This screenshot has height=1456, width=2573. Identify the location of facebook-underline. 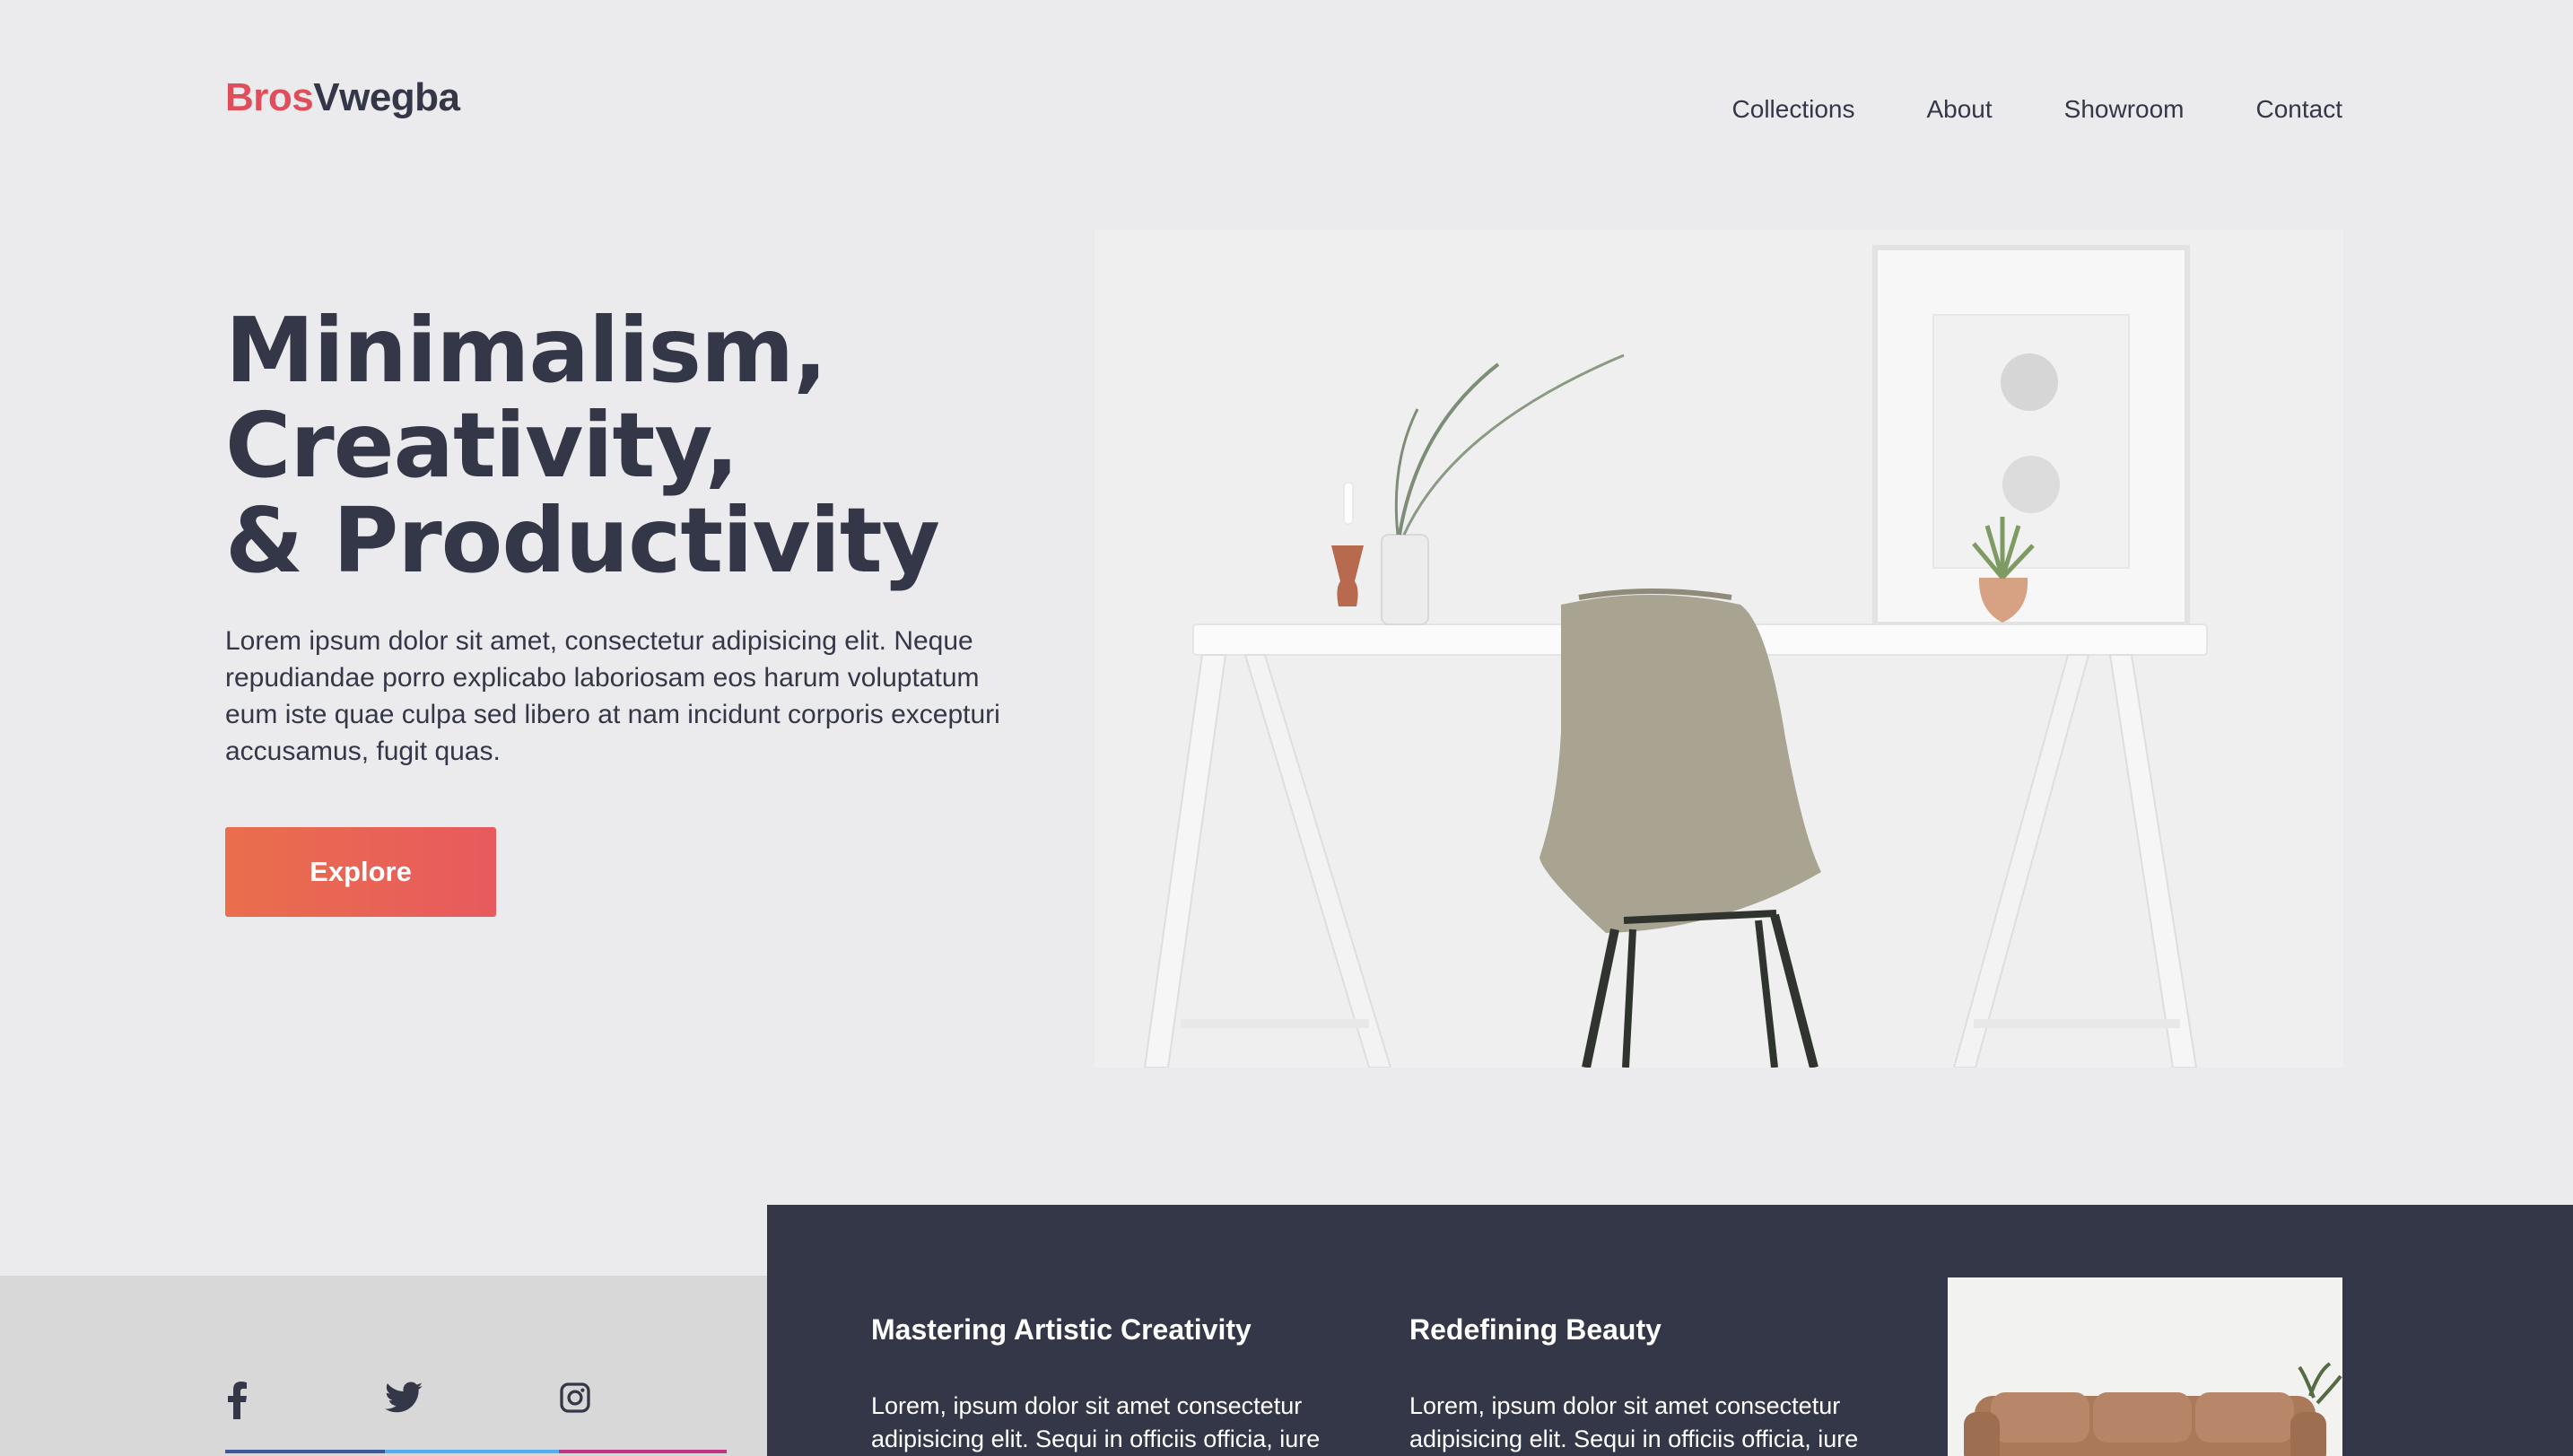
(305, 1451).